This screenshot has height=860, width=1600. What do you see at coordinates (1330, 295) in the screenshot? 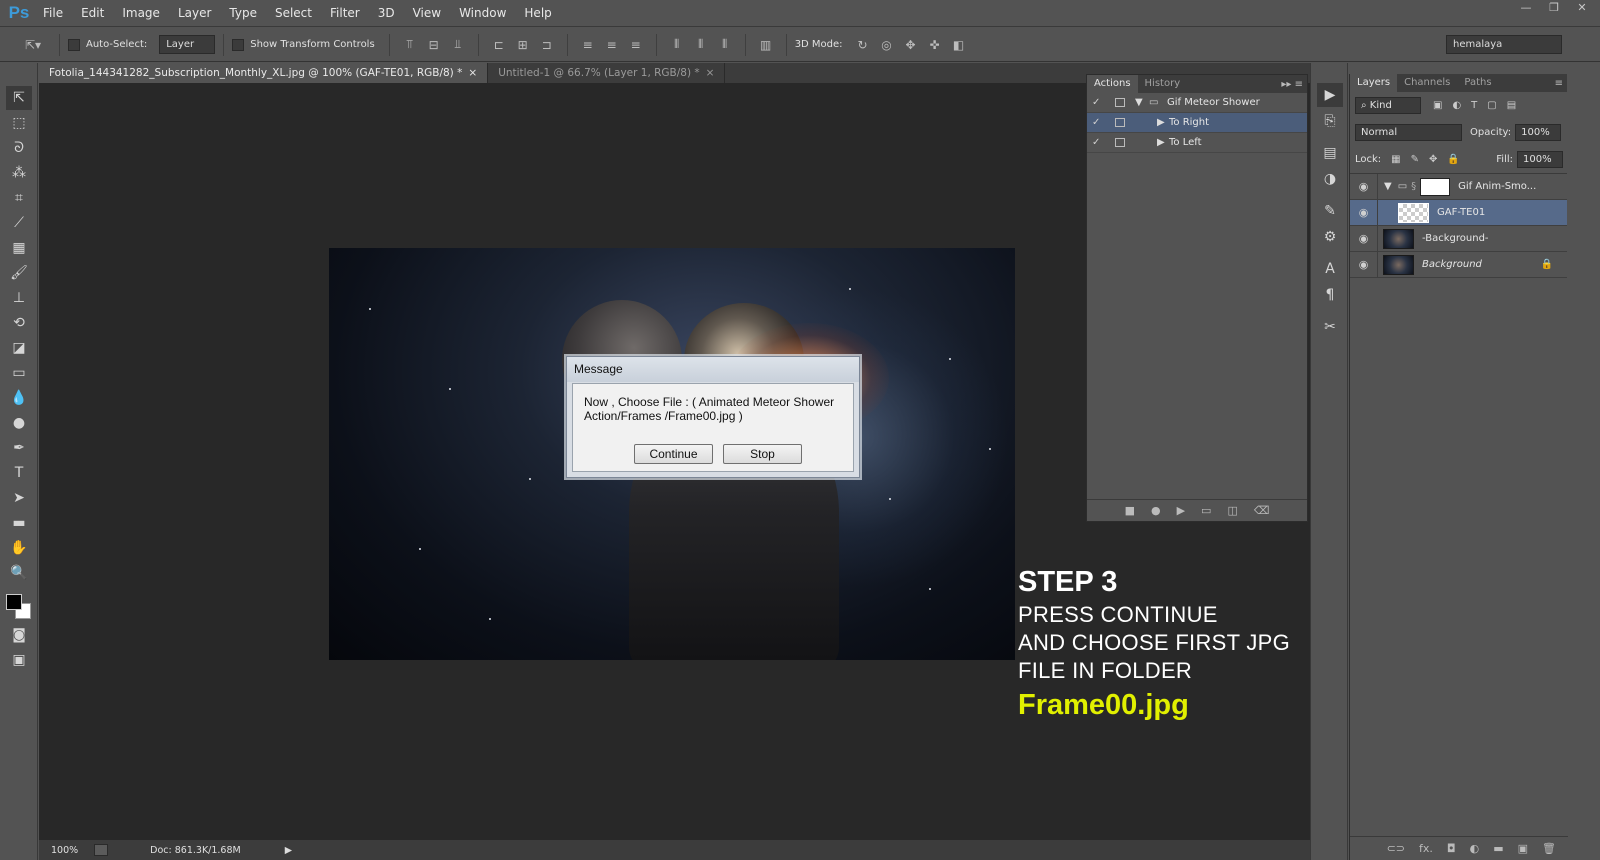
I see `paragraph-icon: ¶` at bounding box center [1330, 295].